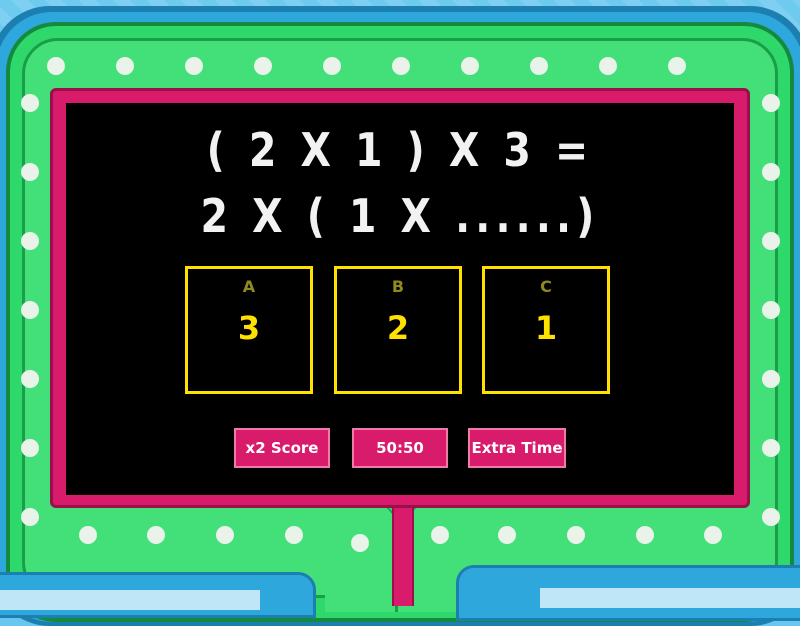 Image resolution: width=800 pixels, height=626 pixels. I want to click on answer-a: A 3, so click(249, 330).